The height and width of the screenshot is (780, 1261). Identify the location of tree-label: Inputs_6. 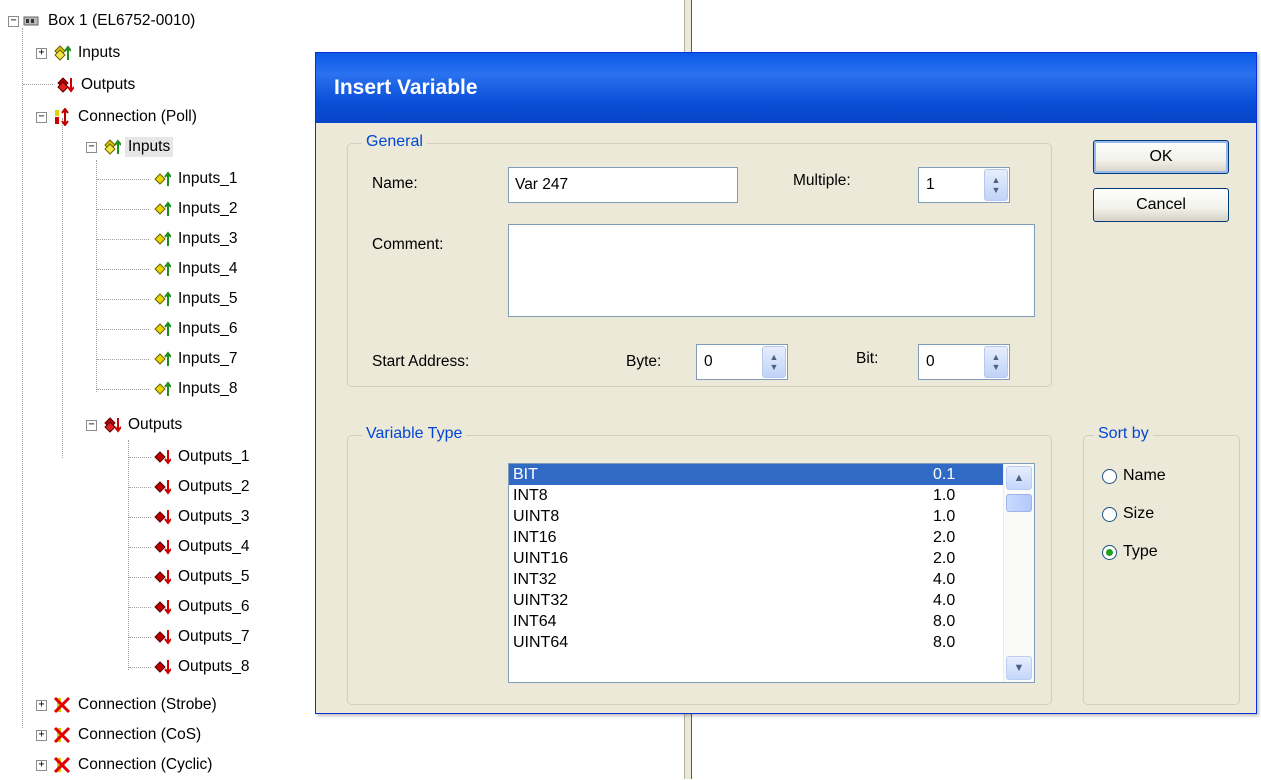
(208, 328).